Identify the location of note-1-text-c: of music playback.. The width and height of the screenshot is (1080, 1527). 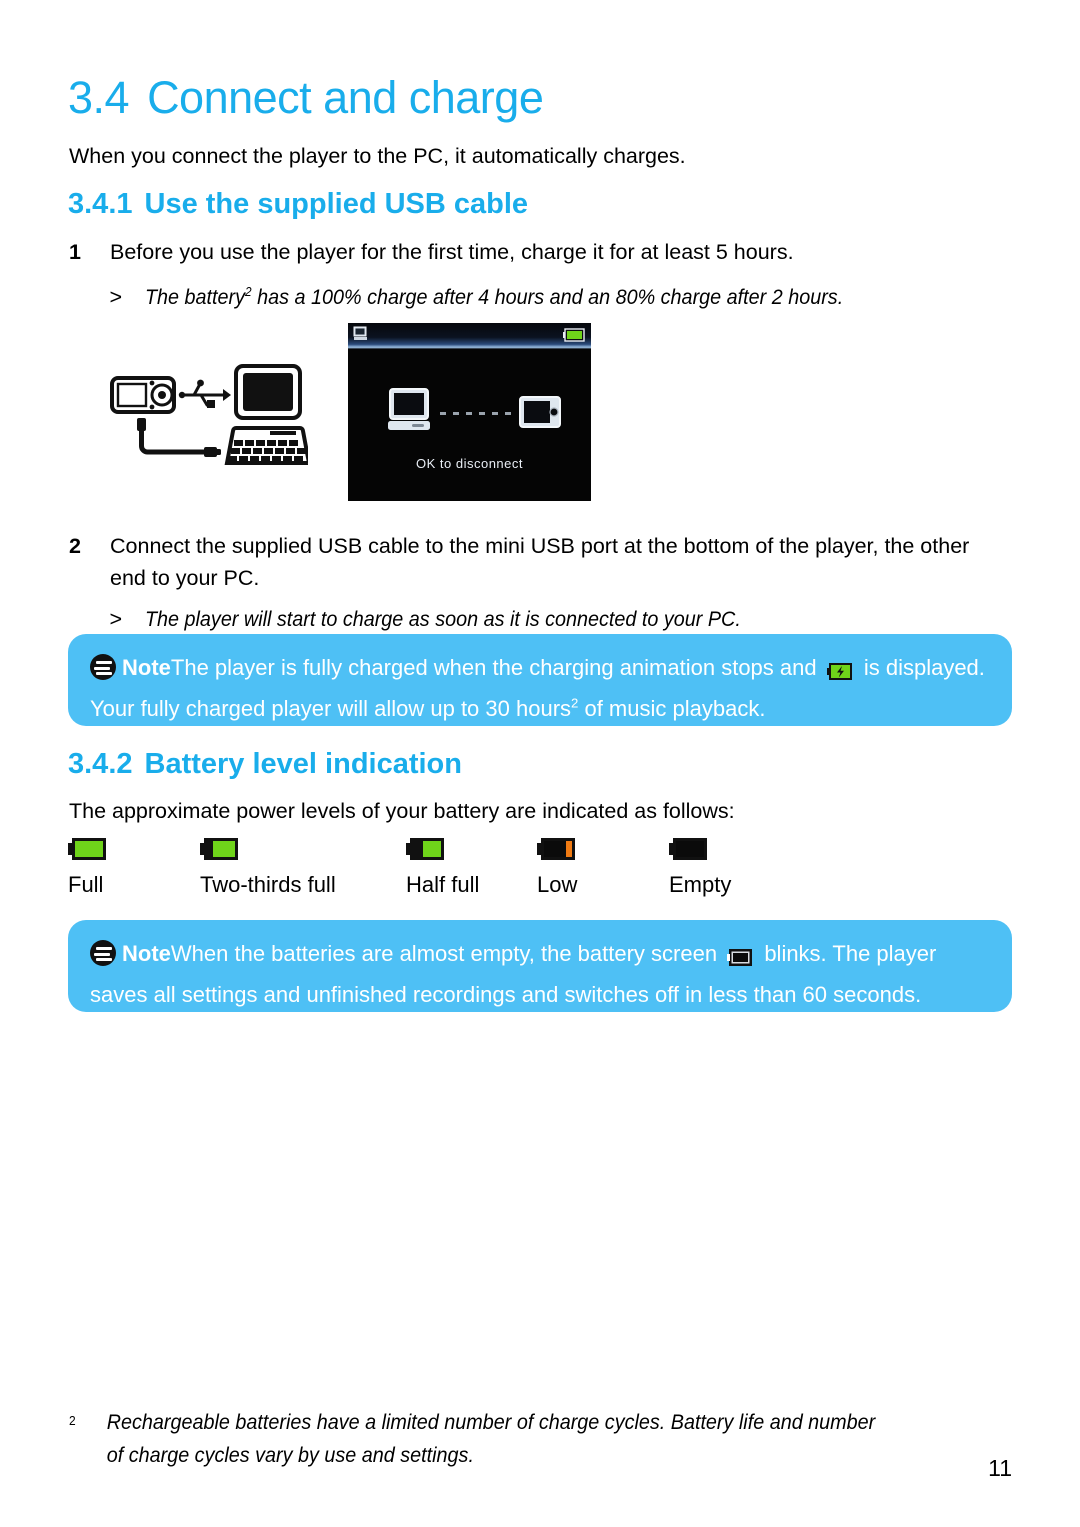
(672, 708).